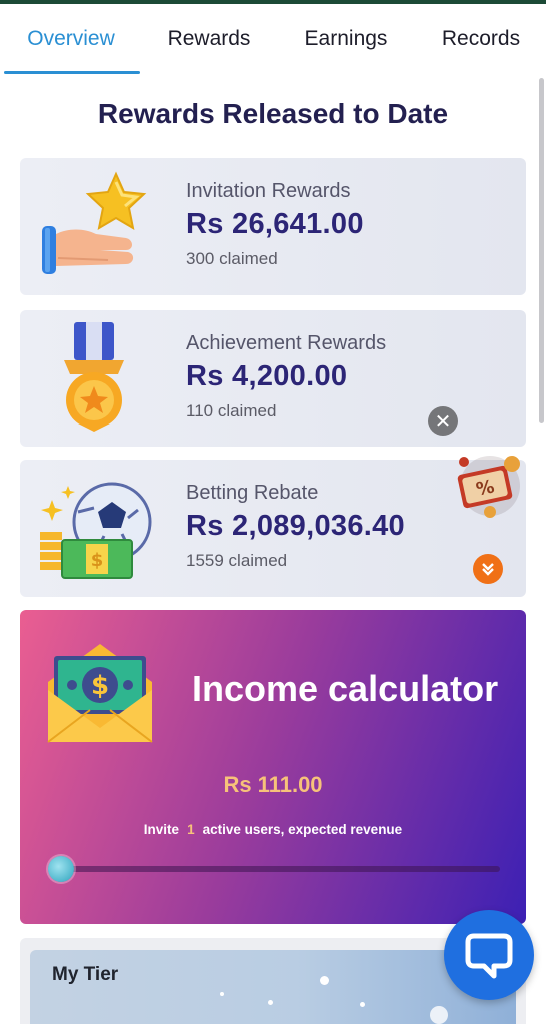 Image resolution: width=546 pixels, height=1024 pixels. I want to click on card-name: Invitation Rewards, so click(268, 191).